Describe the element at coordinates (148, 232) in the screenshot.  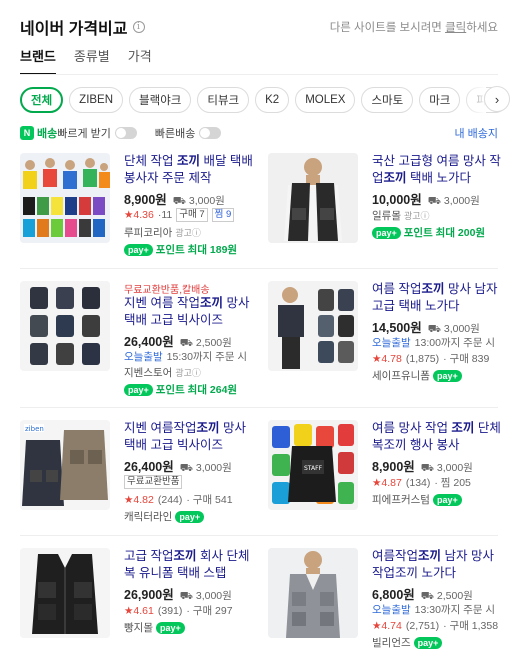
I see `store-name: 루피코리아` at that location.